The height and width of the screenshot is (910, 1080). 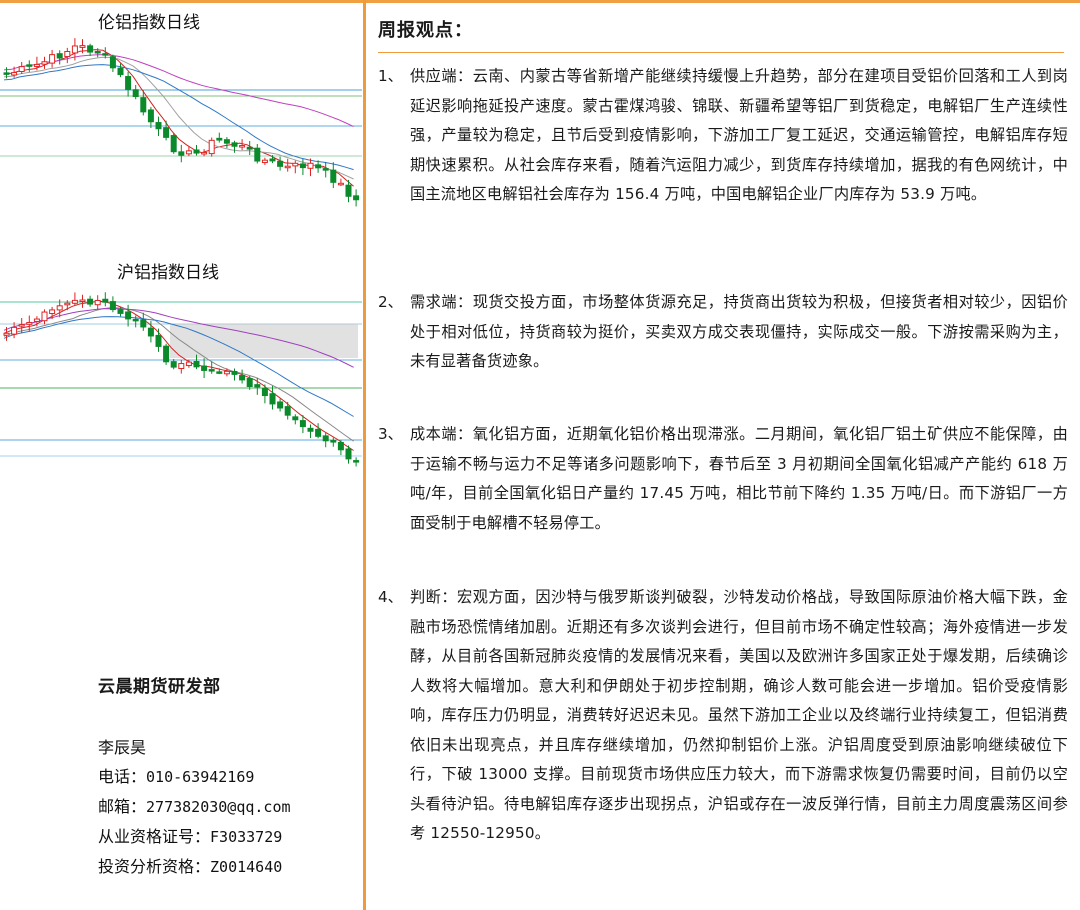 I want to click on moving-average-line, so click(x=178, y=118).